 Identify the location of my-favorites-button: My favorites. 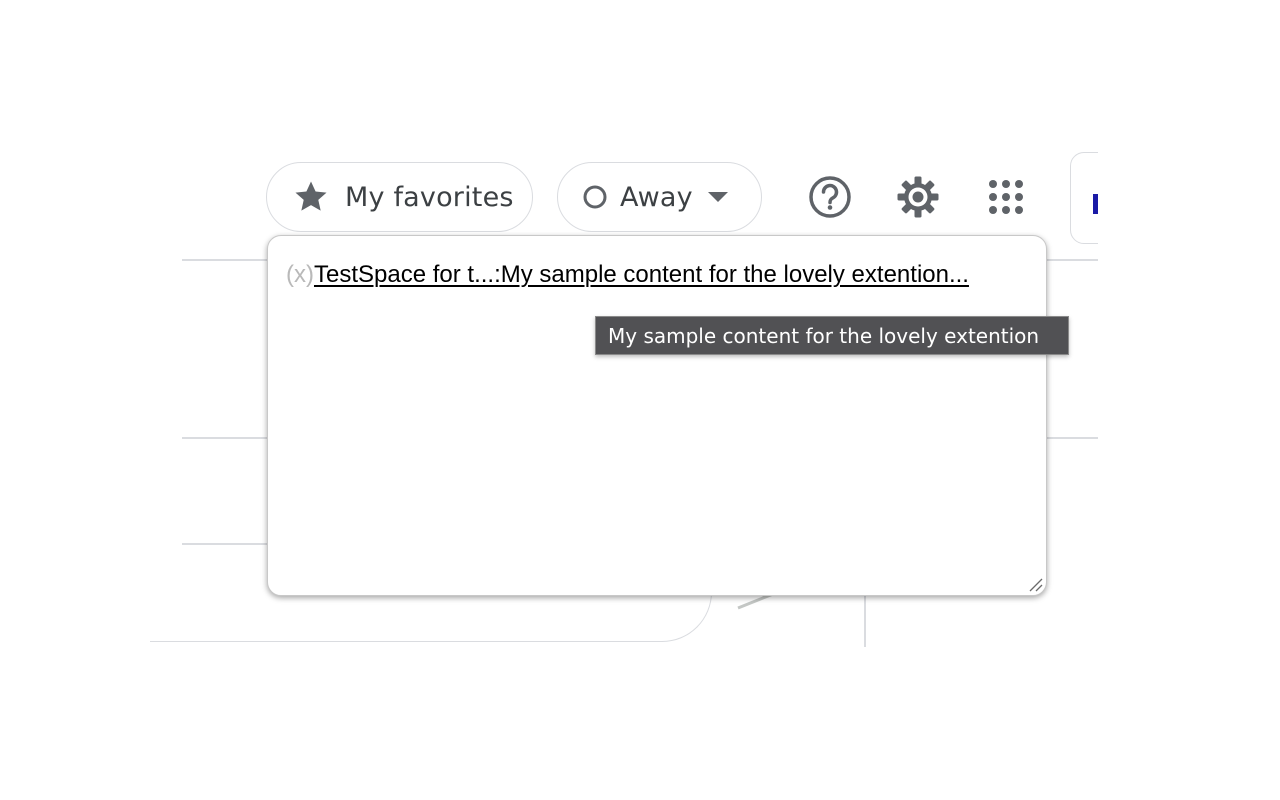
(399, 197).